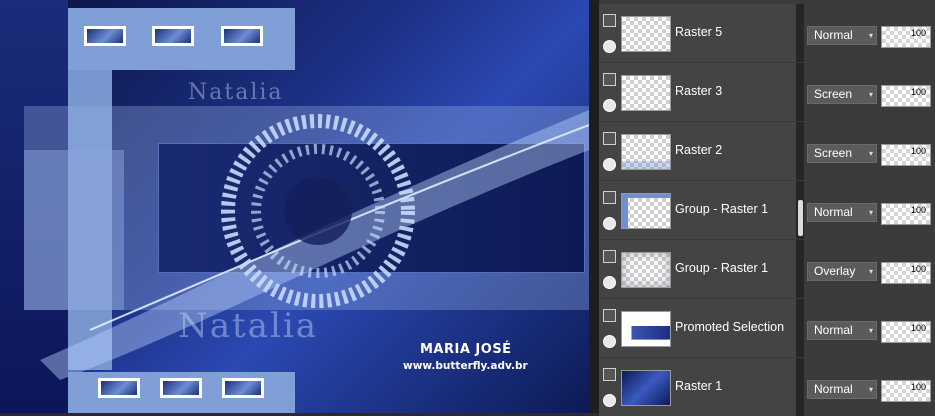 The height and width of the screenshot is (416, 935). What do you see at coordinates (466, 349) in the screenshot?
I see `signature-name: MARIA JOSÉ` at bounding box center [466, 349].